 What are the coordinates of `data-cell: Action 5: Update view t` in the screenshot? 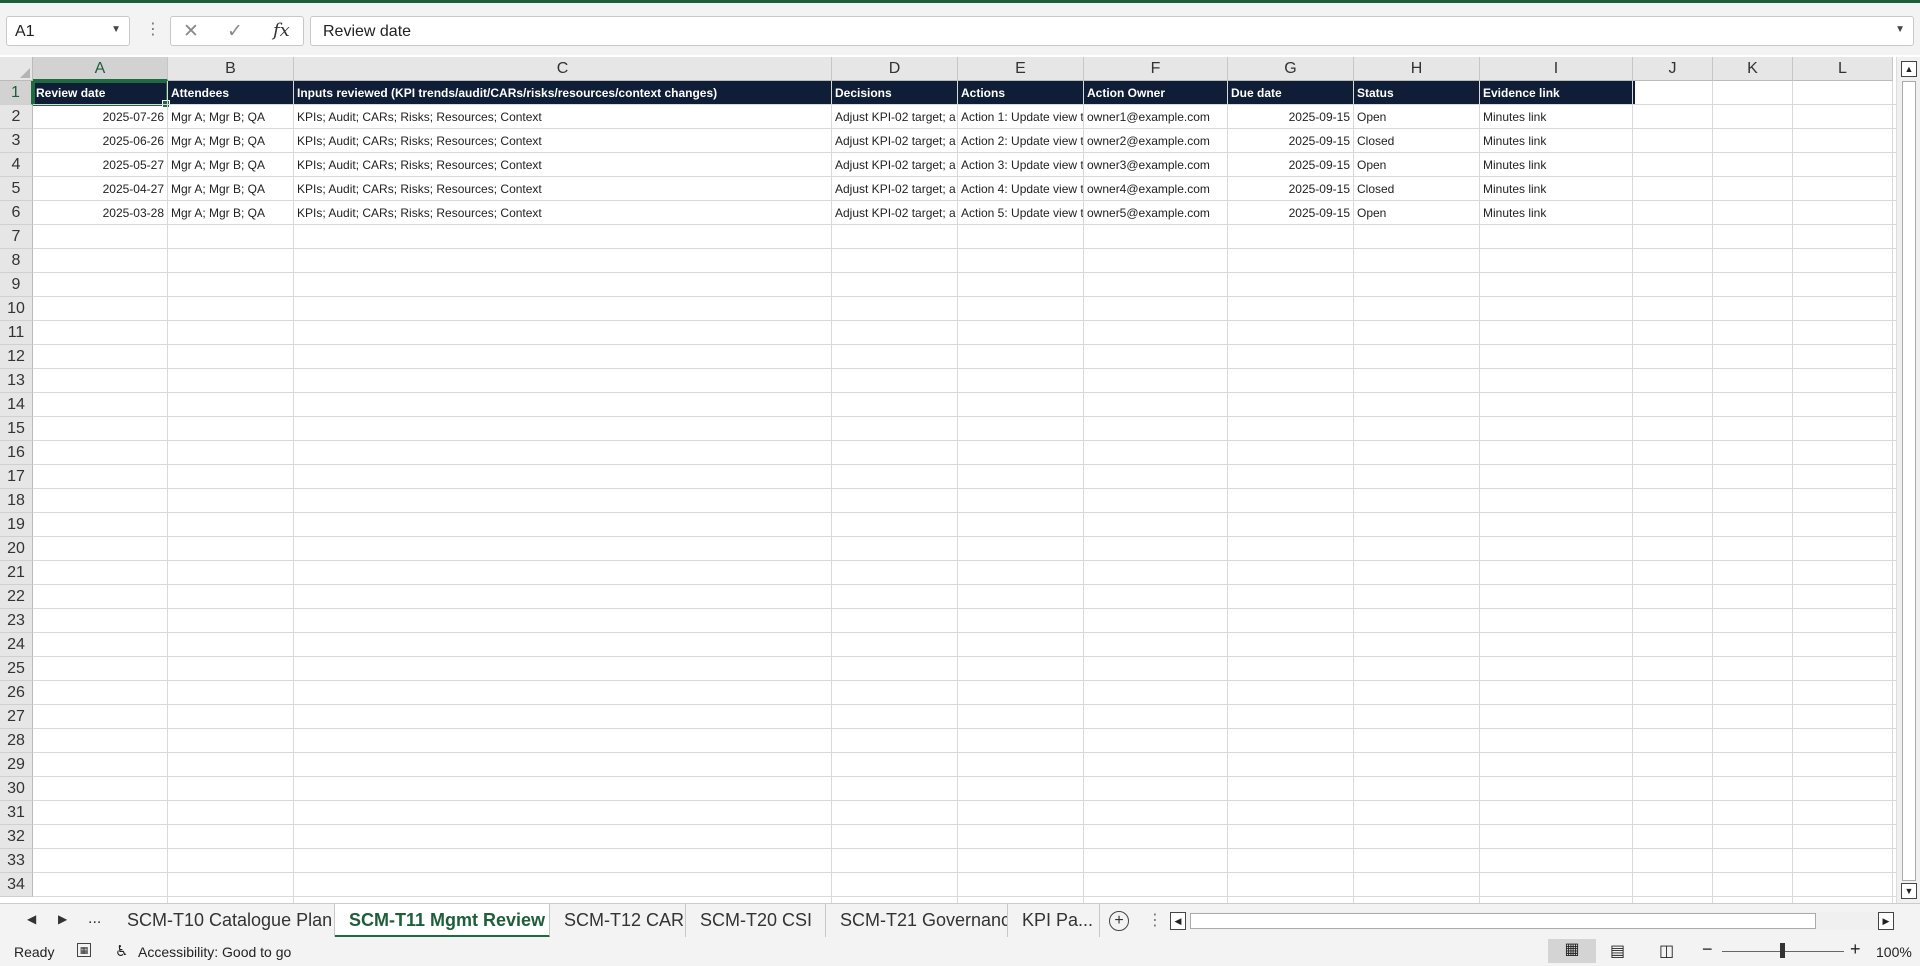 It's located at (1020, 213).